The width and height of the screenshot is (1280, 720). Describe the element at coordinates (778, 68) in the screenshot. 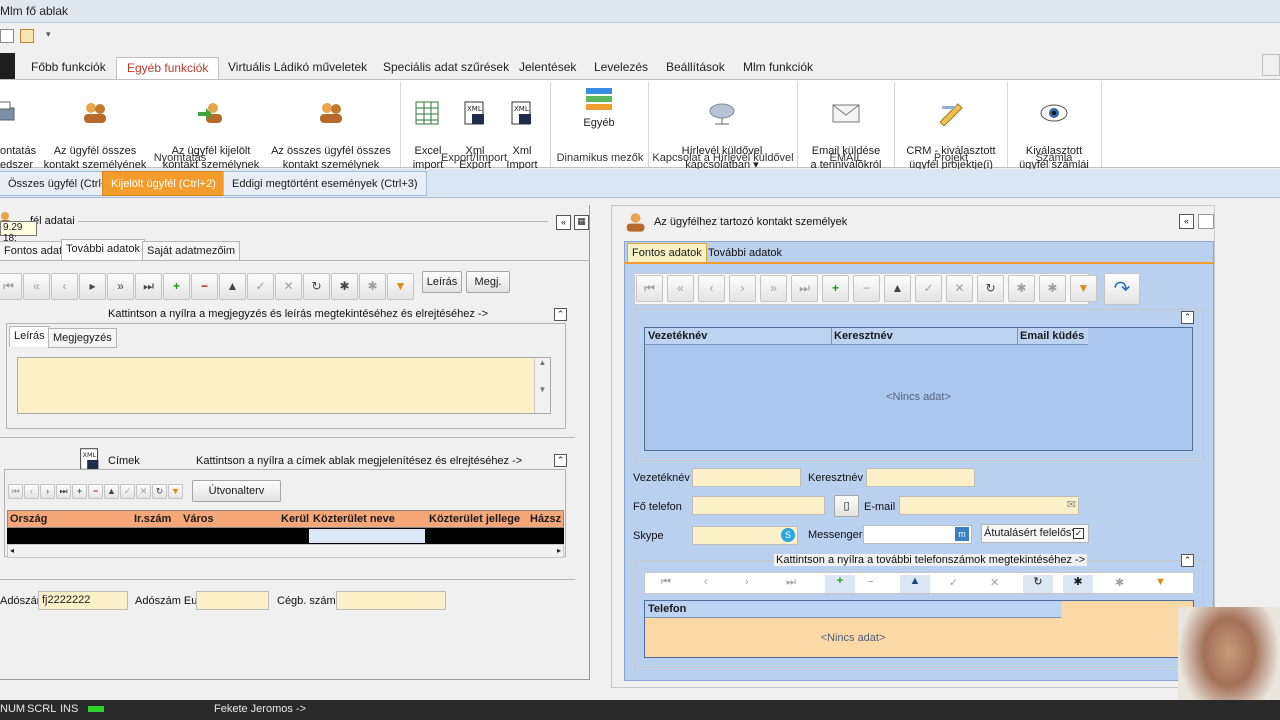

I see `tab-mlm-funkciok: Mlm funkciók` at that location.